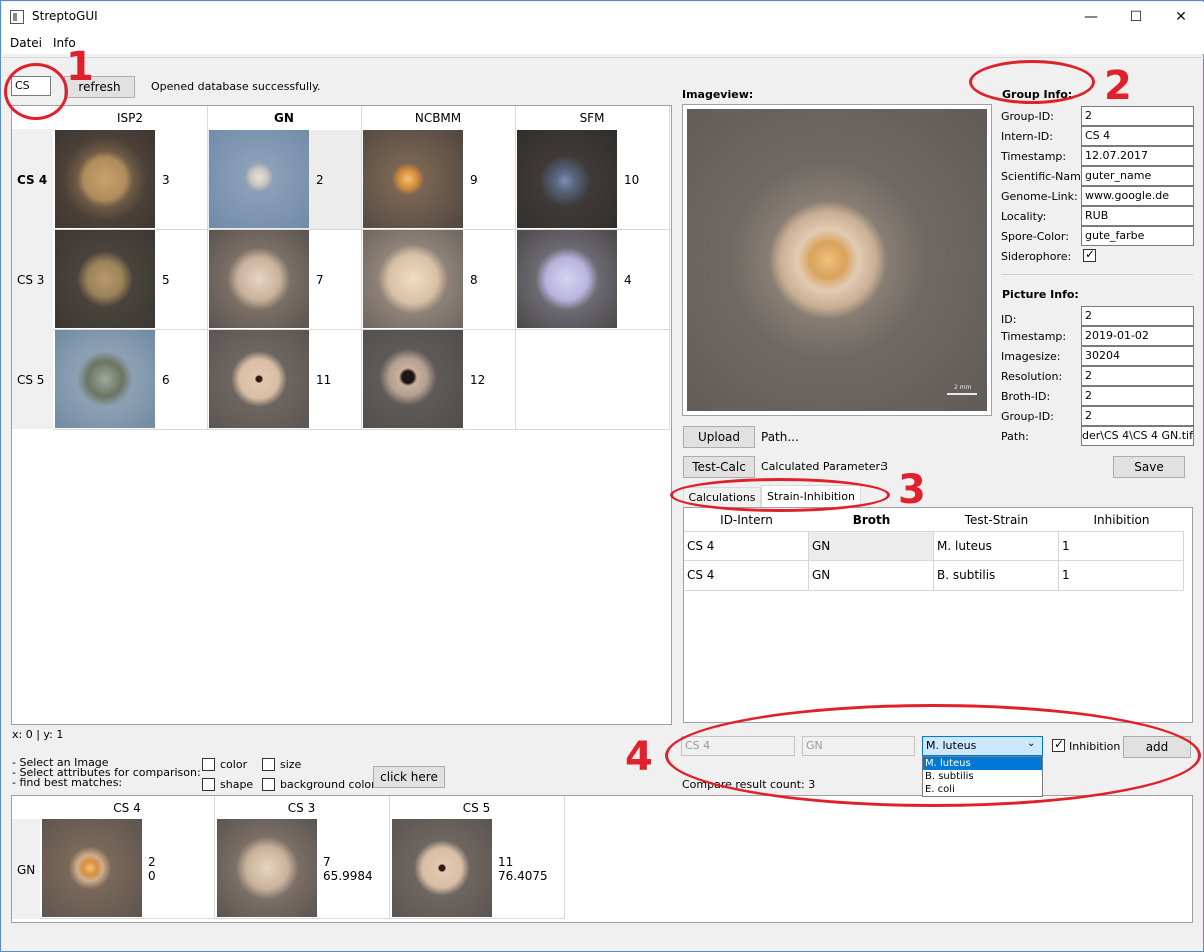 The image size is (1204, 952). I want to click on size-checkbox, so click(268, 764).